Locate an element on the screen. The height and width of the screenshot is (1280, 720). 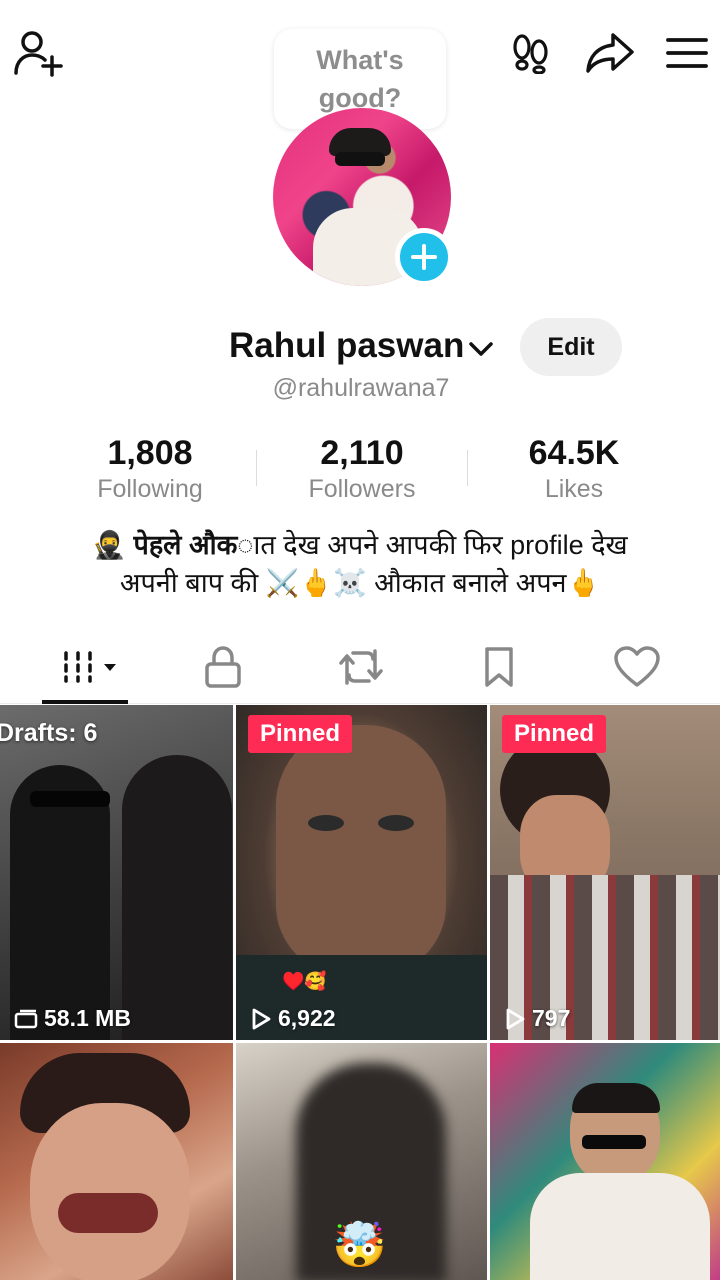
bio-bold-text: पेहले औक is located at coordinates (185, 545).